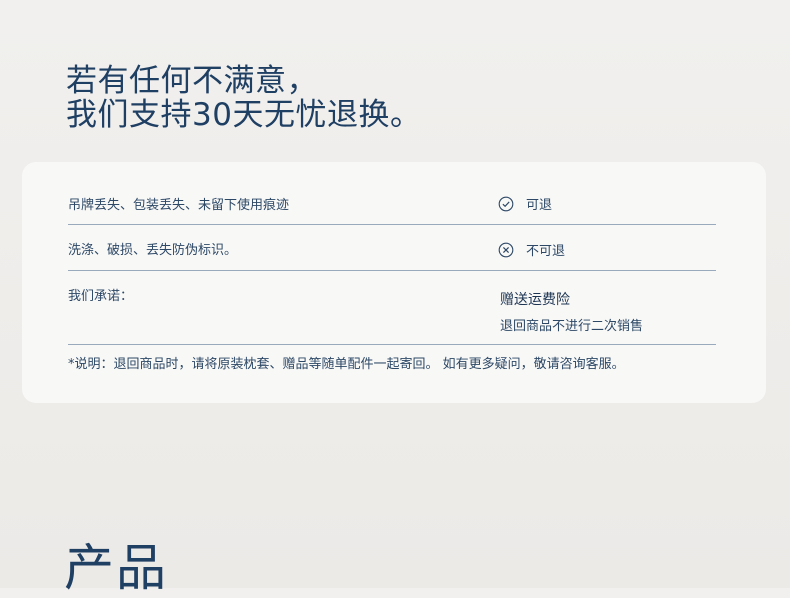 The height and width of the screenshot is (598, 790). I want to click on promise-subtitle: 退回商品不进行二次销售, so click(572, 326).